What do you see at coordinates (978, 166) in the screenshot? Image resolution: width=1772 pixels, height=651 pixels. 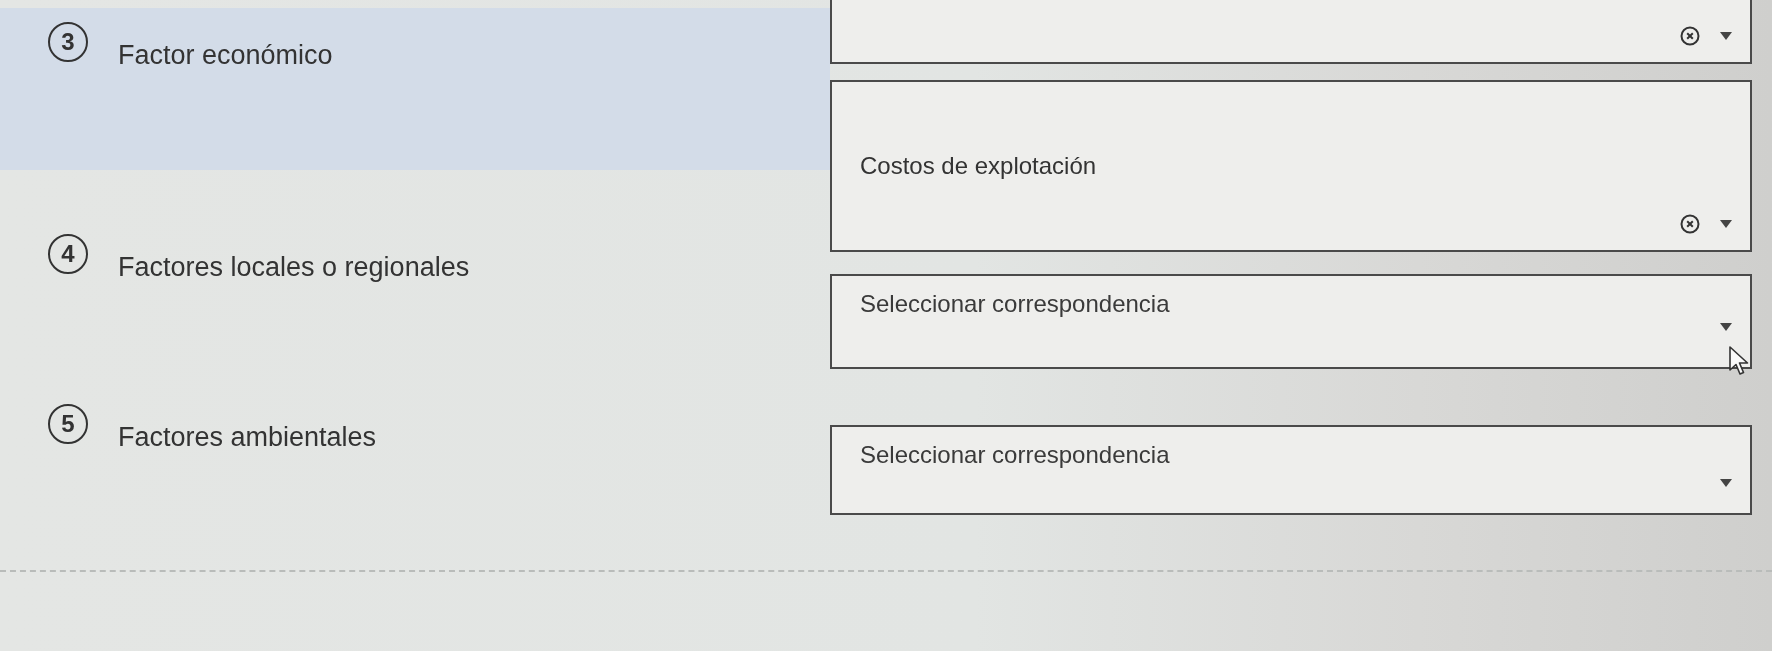 I see `select-value: Costos de explotación` at bounding box center [978, 166].